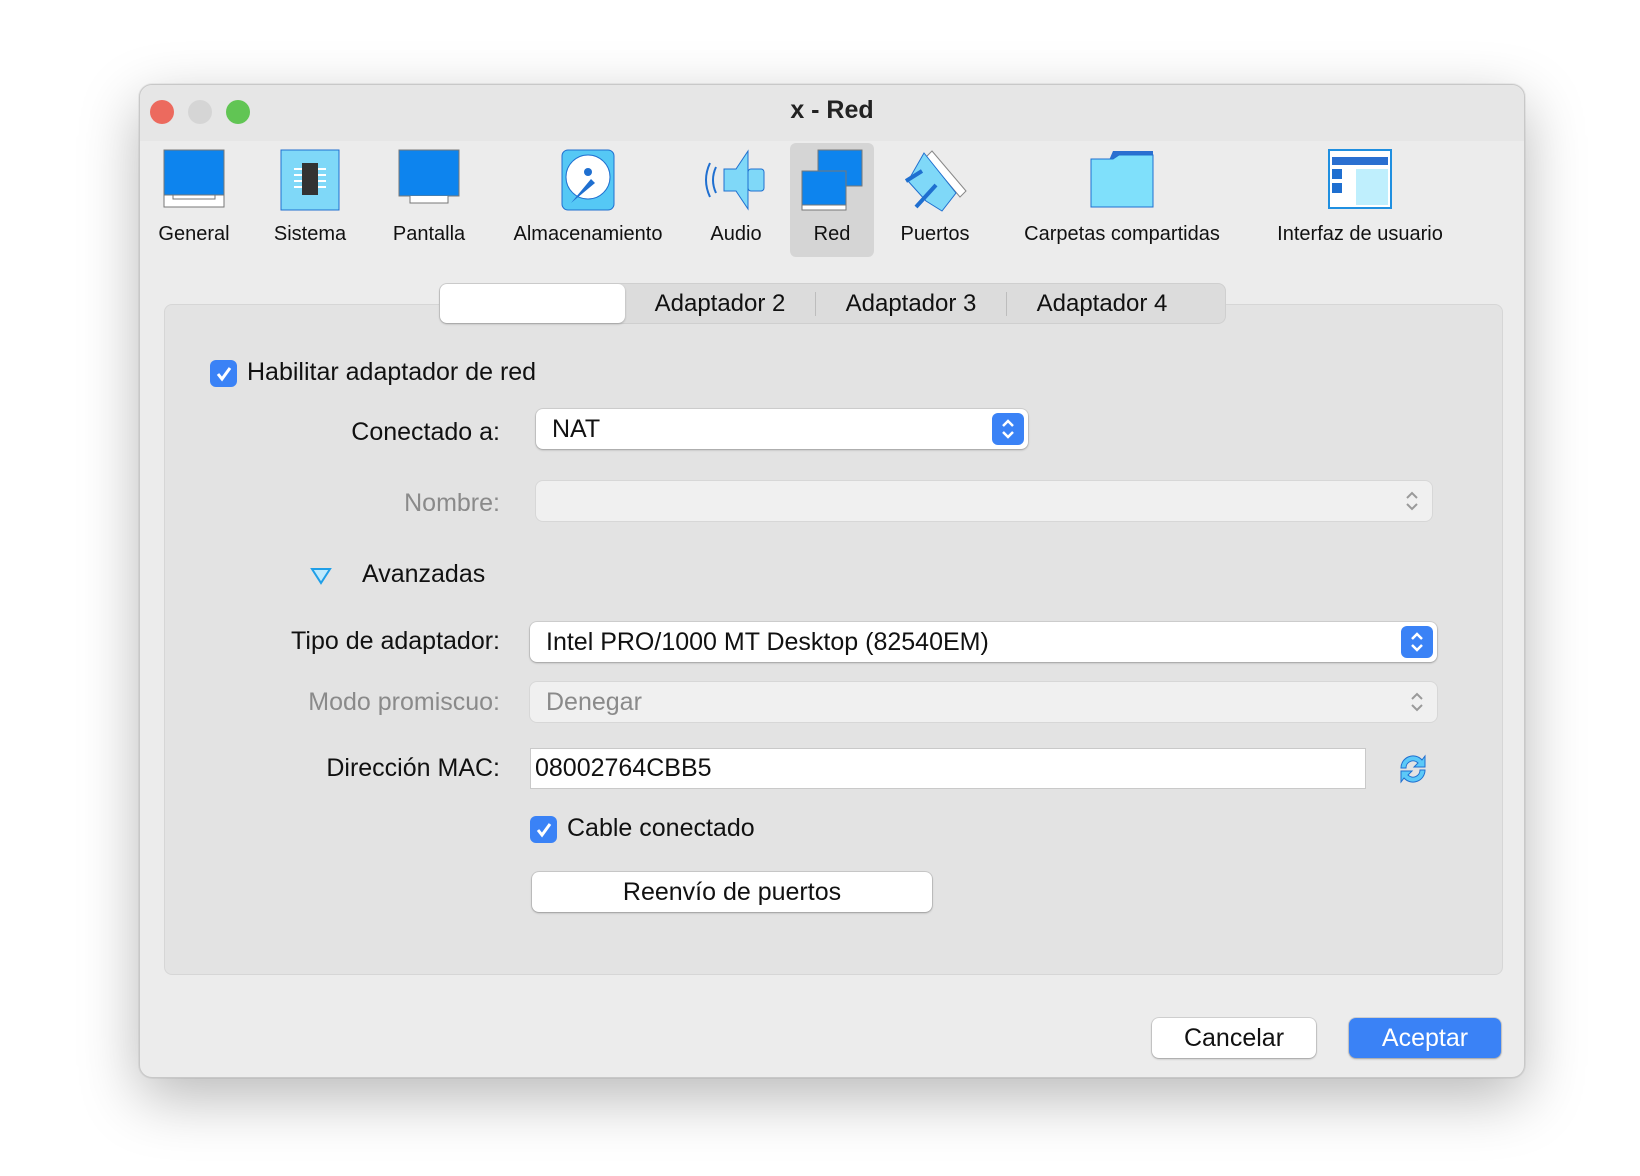 Image resolution: width=1640 pixels, height=1176 pixels. I want to click on toolbar-label: Almacenamiento, so click(588, 234).